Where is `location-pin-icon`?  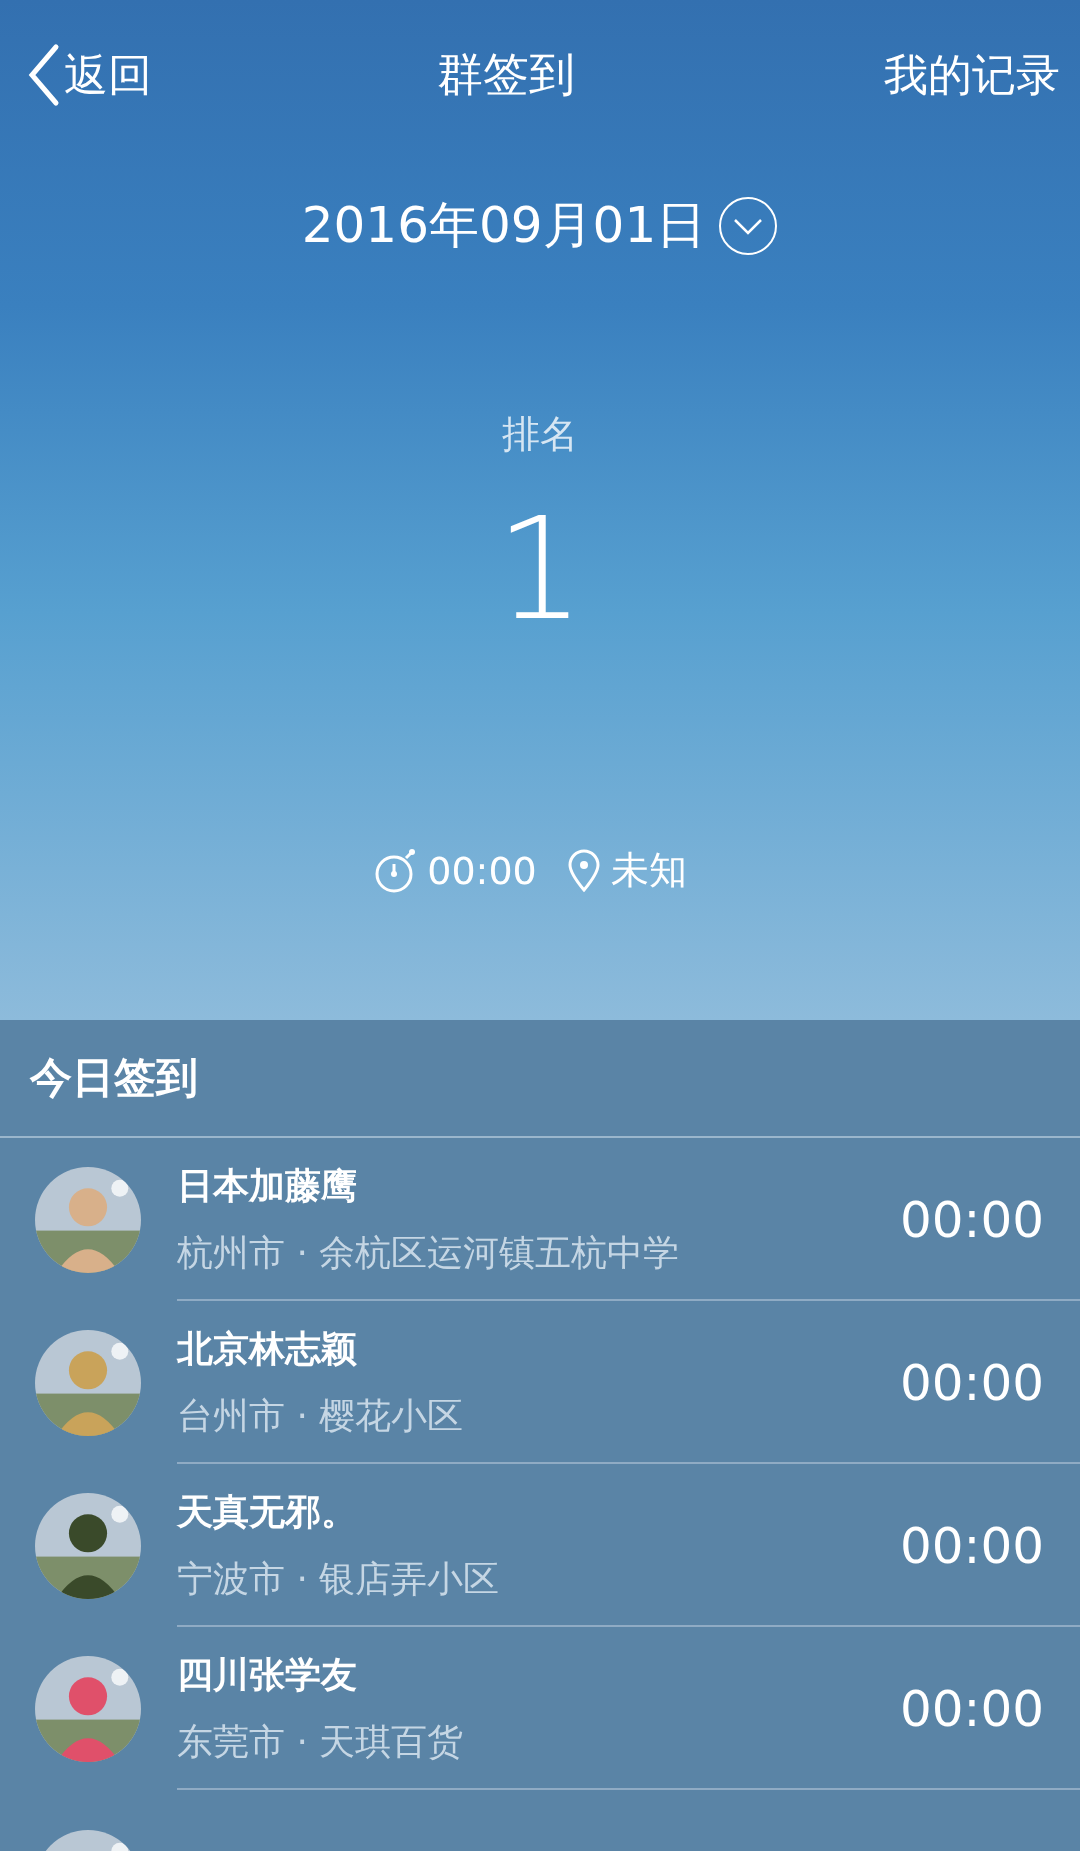
location-pin-icon is located at coordinates (583, 870).